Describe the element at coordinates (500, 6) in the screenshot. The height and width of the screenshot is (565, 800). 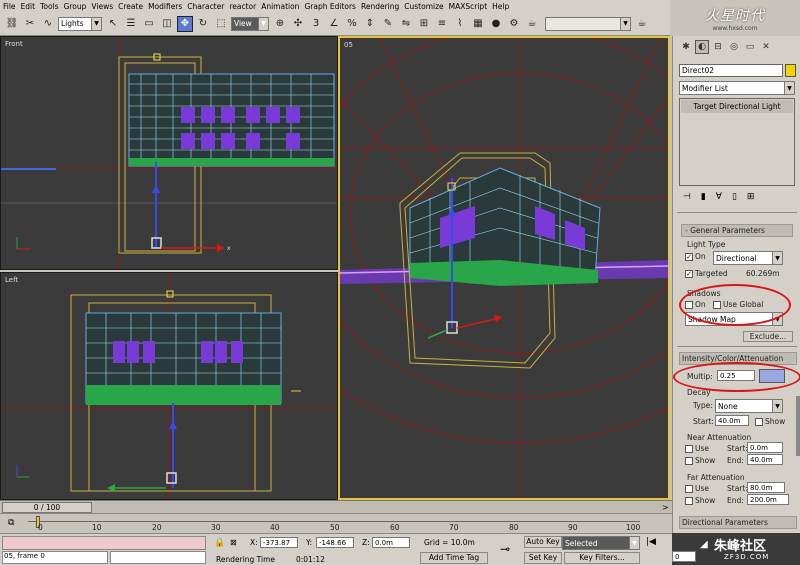
I see `menu-help: Help` at that location.